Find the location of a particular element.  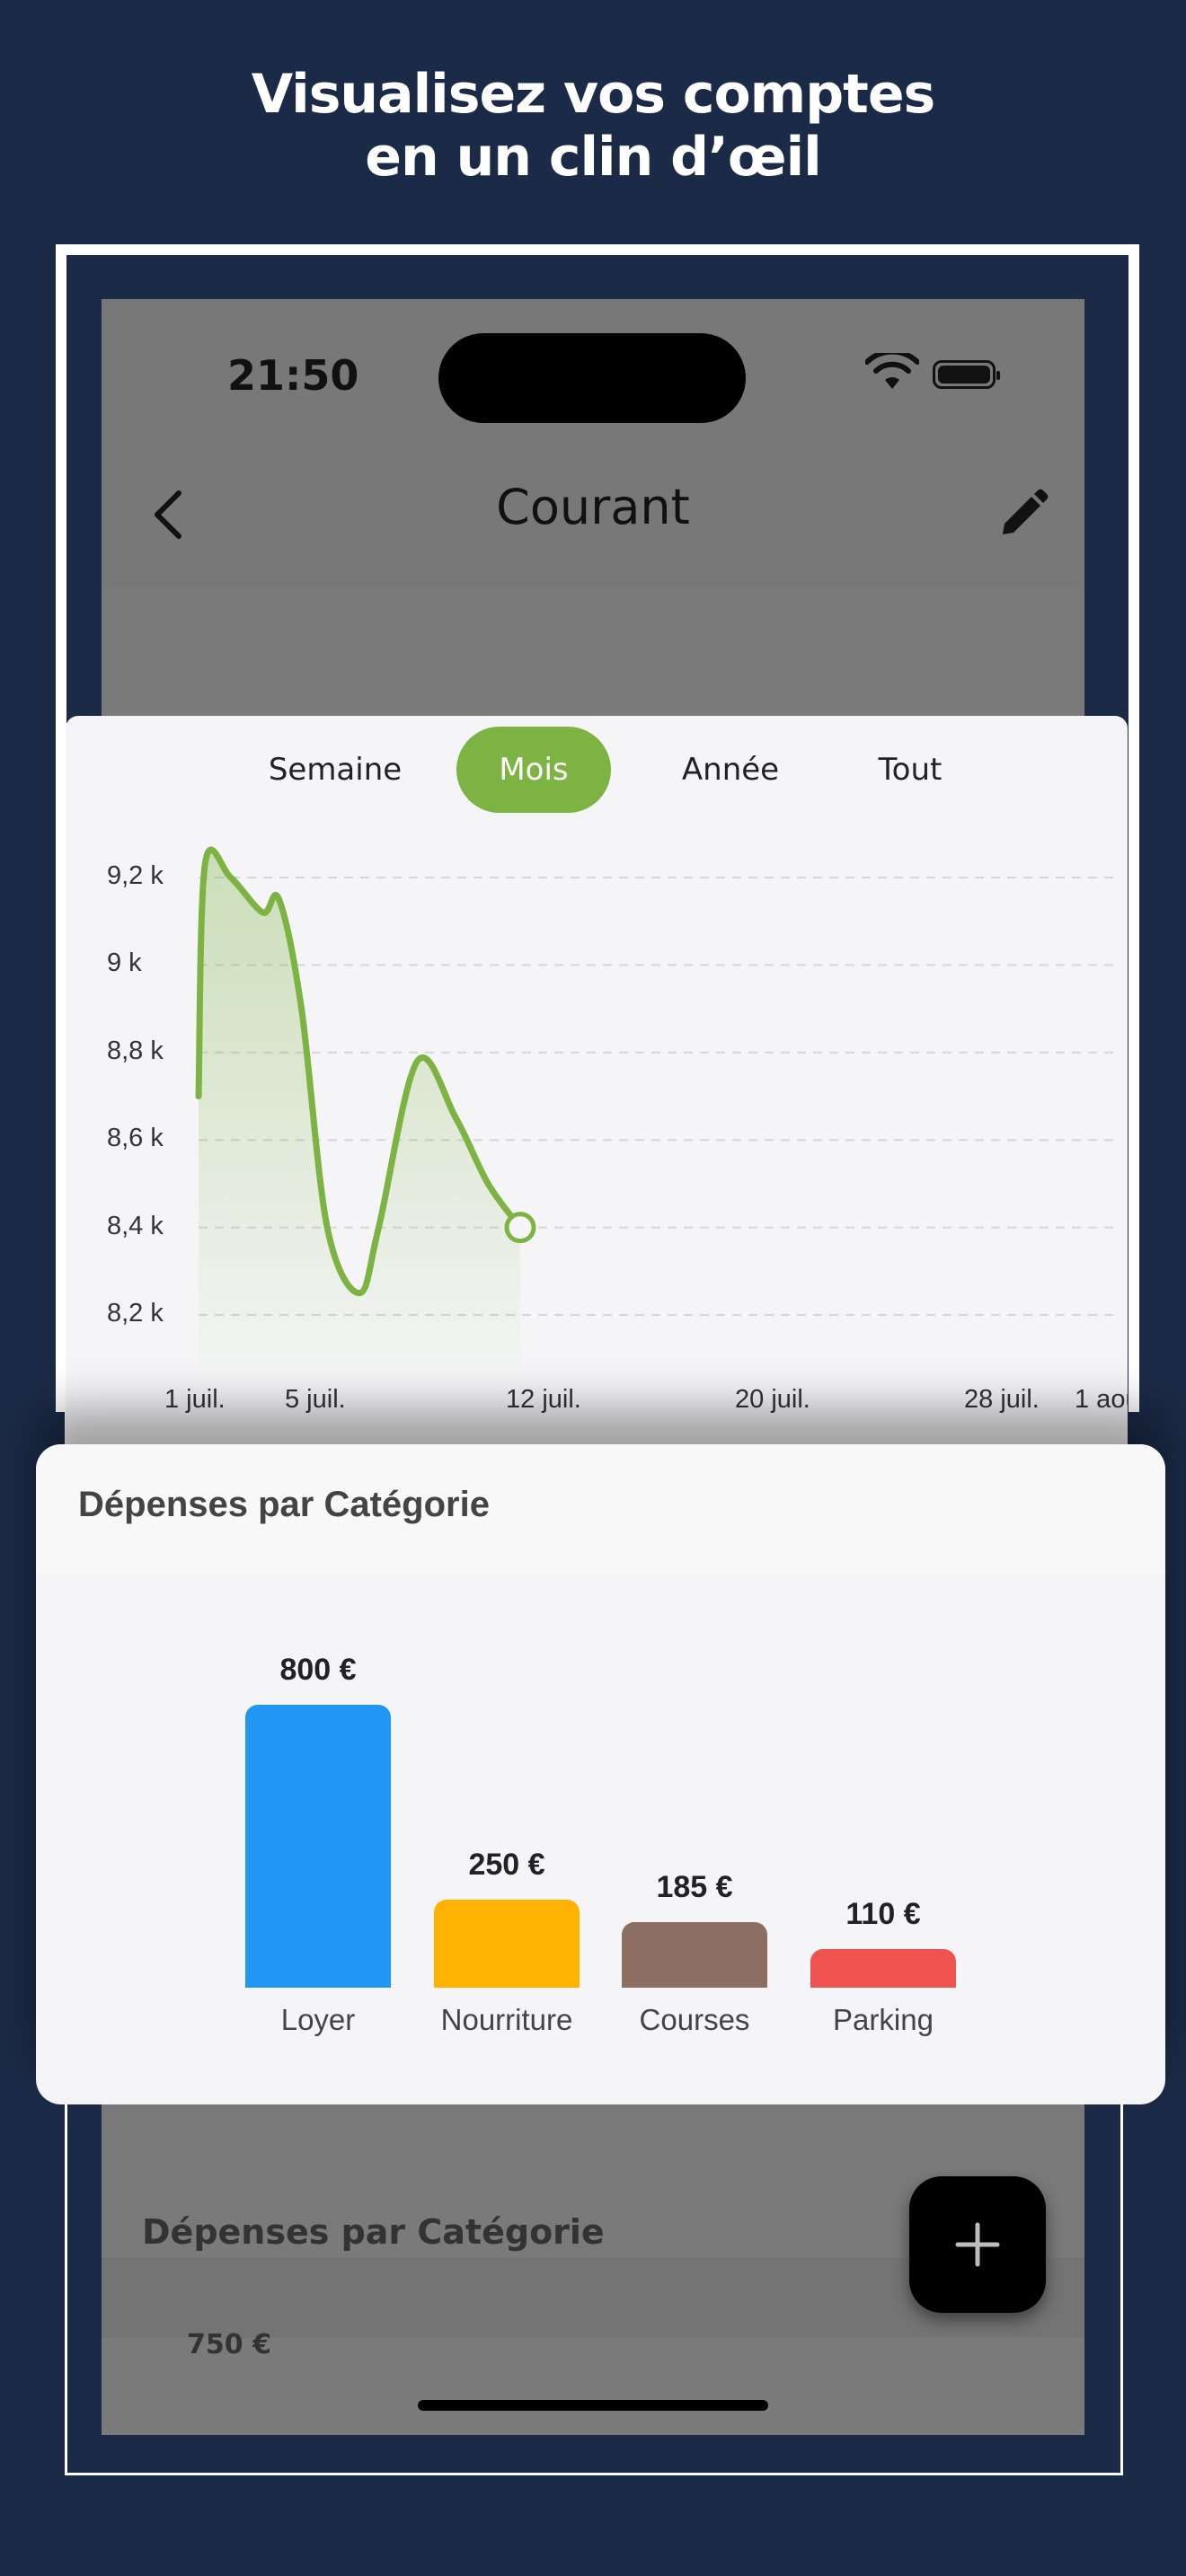

bar-value-label: 185 € is located at coordinates (694, 1888).